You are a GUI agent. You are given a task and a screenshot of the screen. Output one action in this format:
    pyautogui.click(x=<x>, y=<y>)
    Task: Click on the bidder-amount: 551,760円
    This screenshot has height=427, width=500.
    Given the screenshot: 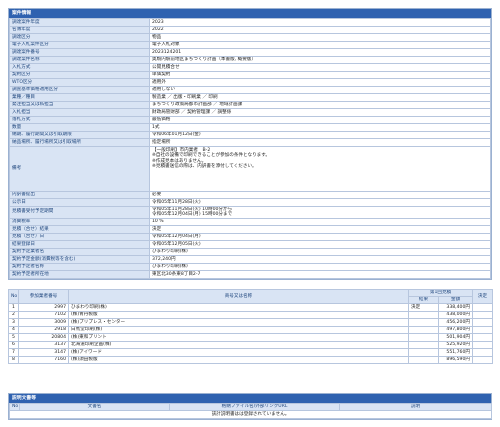 What is the action you would take?
    pyautogui.click(x=455, y=352)
    